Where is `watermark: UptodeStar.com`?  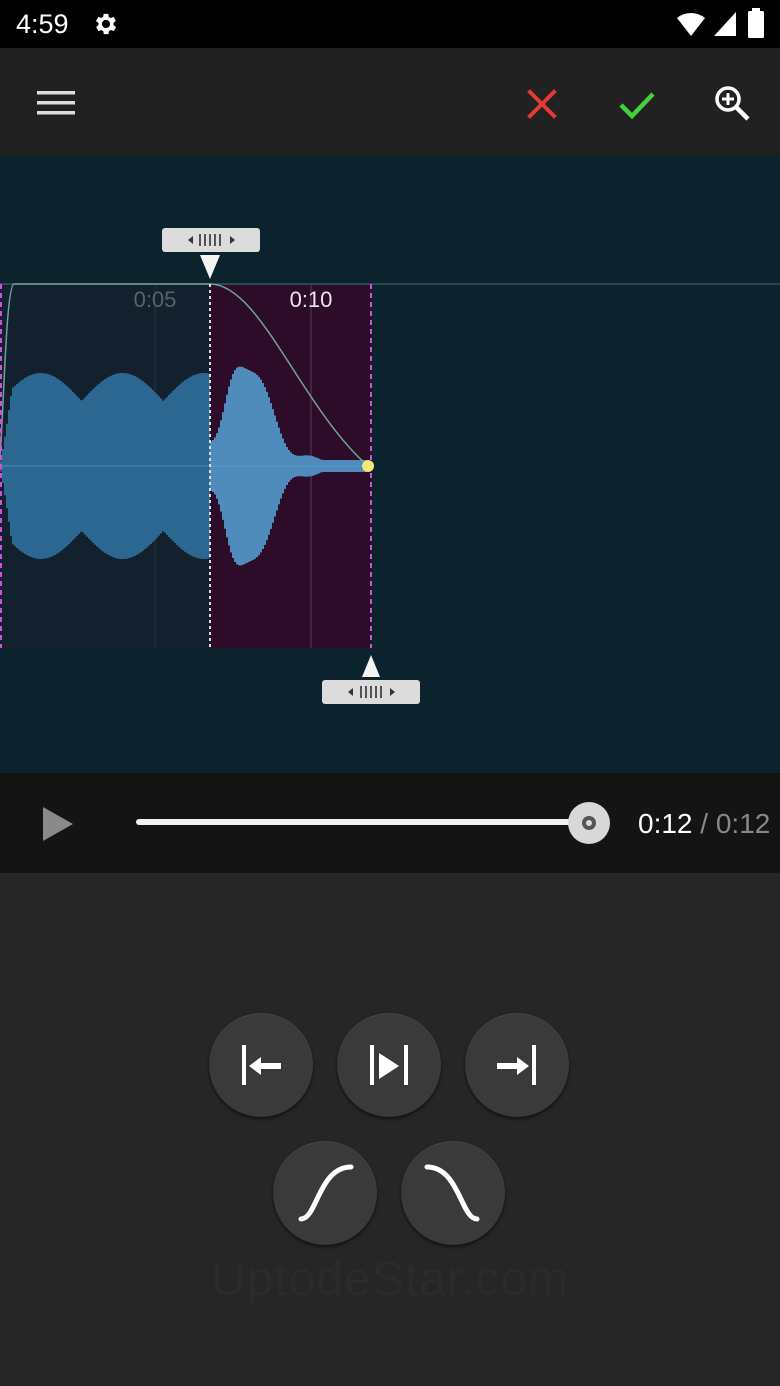
watermark: UptodeStar.com is located at coordinates (390, 1279).